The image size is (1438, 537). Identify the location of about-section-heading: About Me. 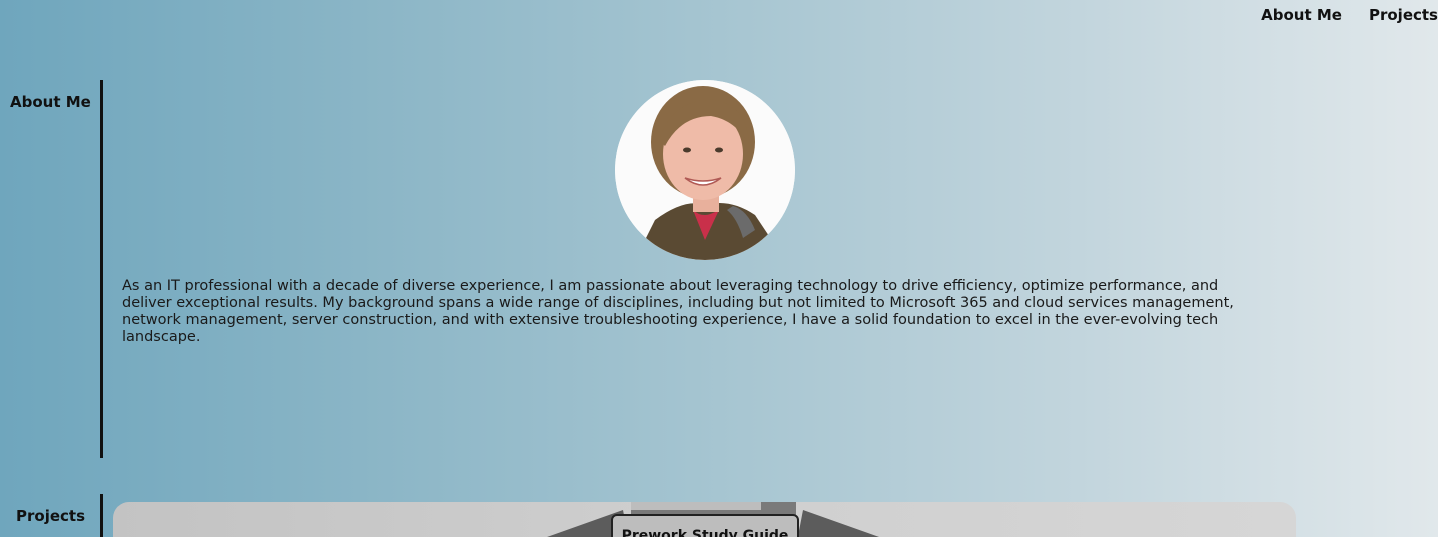
(50, 102).